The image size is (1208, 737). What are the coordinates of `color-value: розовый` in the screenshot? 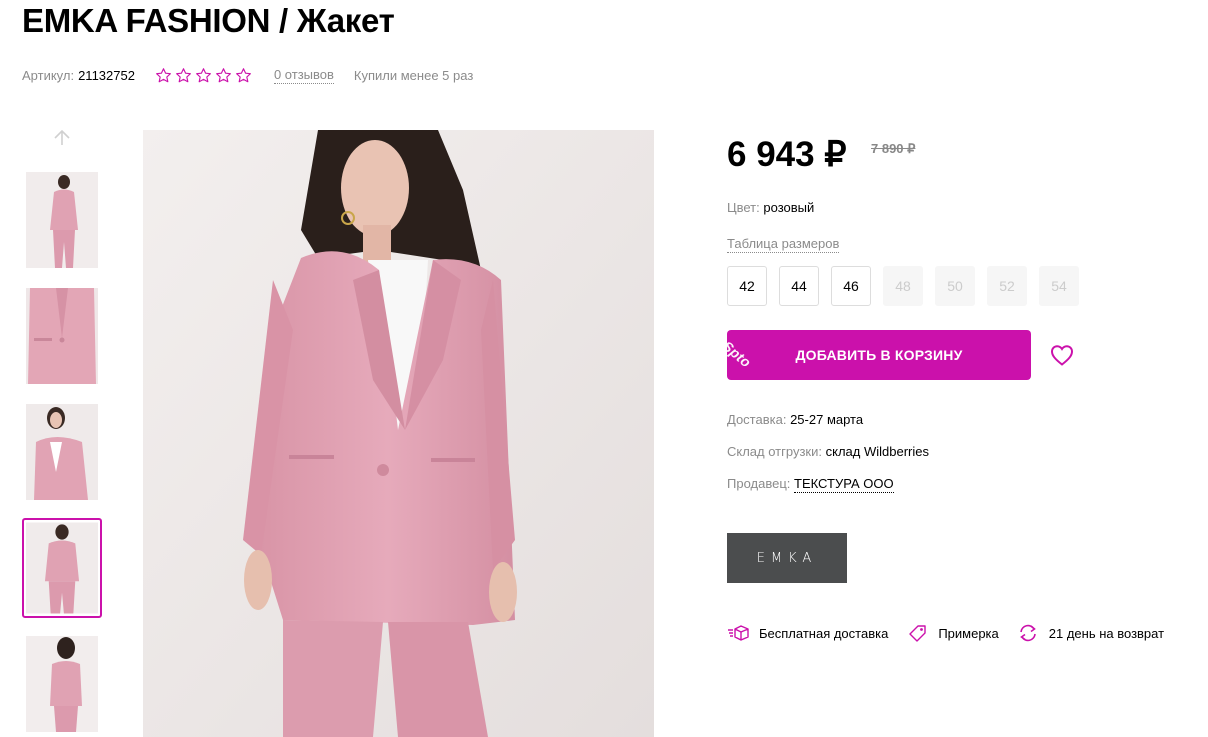 It's located at (789, 207).